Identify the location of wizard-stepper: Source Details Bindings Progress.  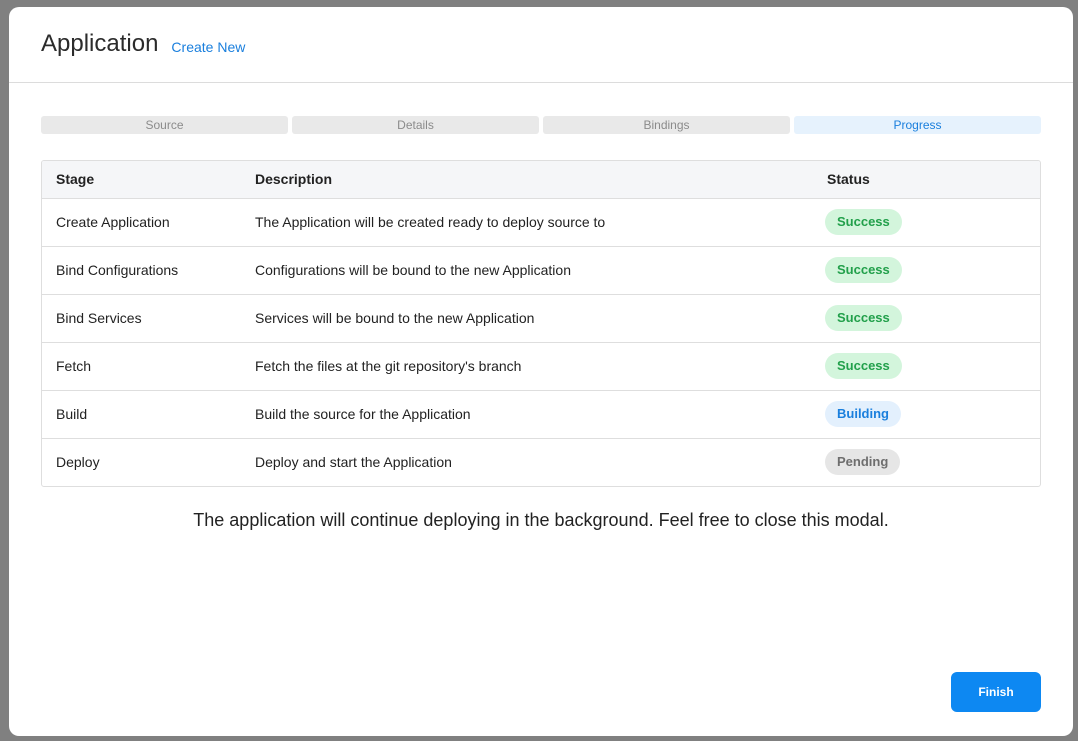
(541, 125).